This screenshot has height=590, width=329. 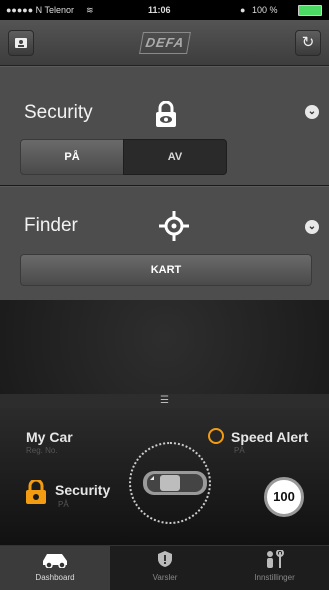 I want to click on wifi-icon: ≋, so click(x=90, y=10).